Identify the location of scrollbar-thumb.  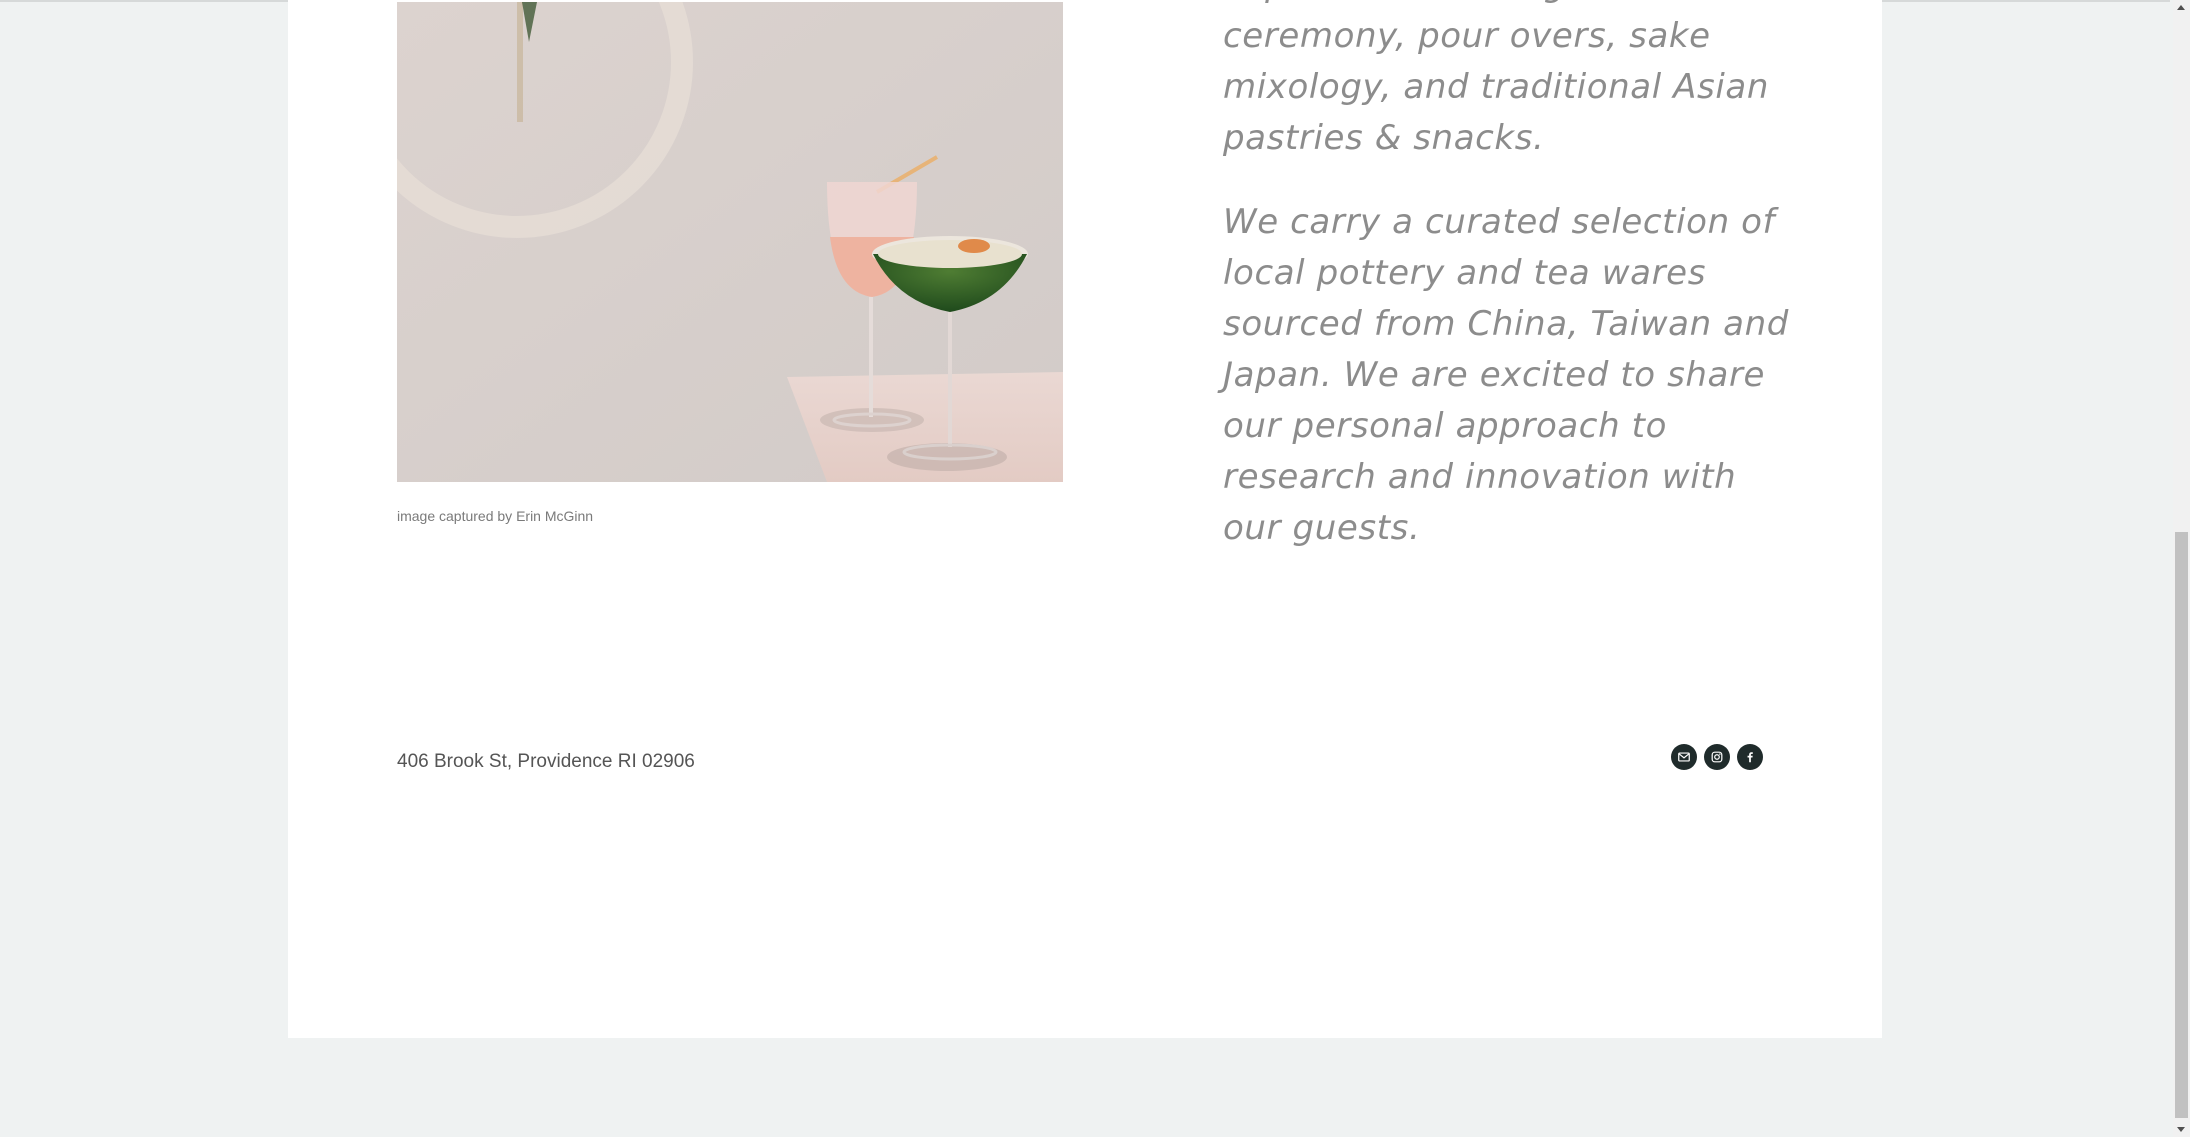
(2181, 825).